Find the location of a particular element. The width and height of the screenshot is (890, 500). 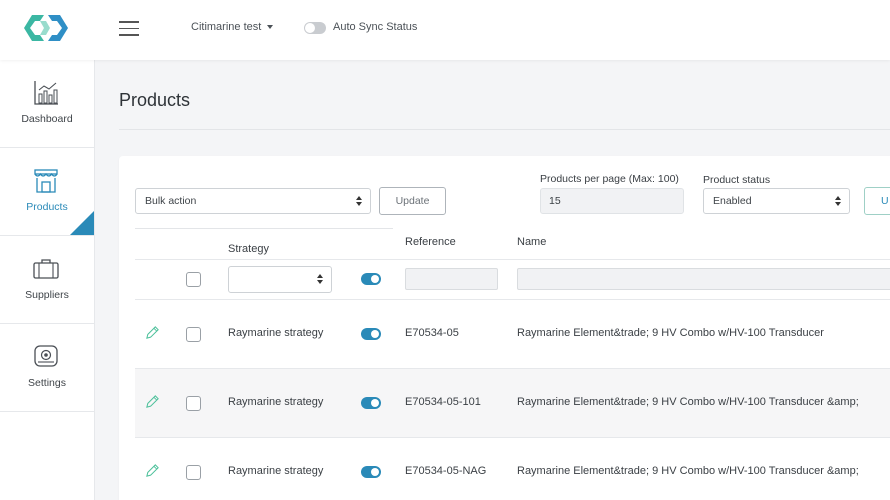

auto-sync-toggle is located at coordinates (315, 28).